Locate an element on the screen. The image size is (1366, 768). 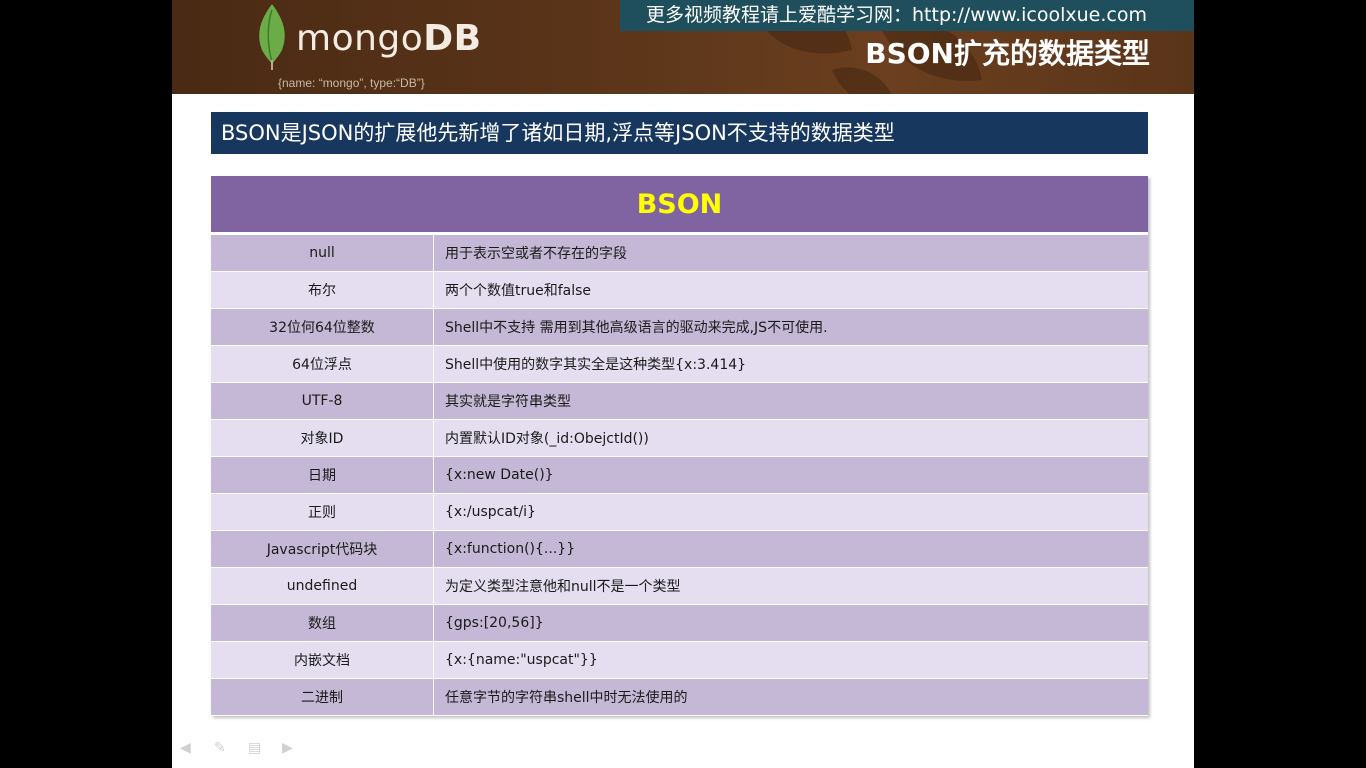
pen-icon: ✎ is located at coordinates (220, 748).